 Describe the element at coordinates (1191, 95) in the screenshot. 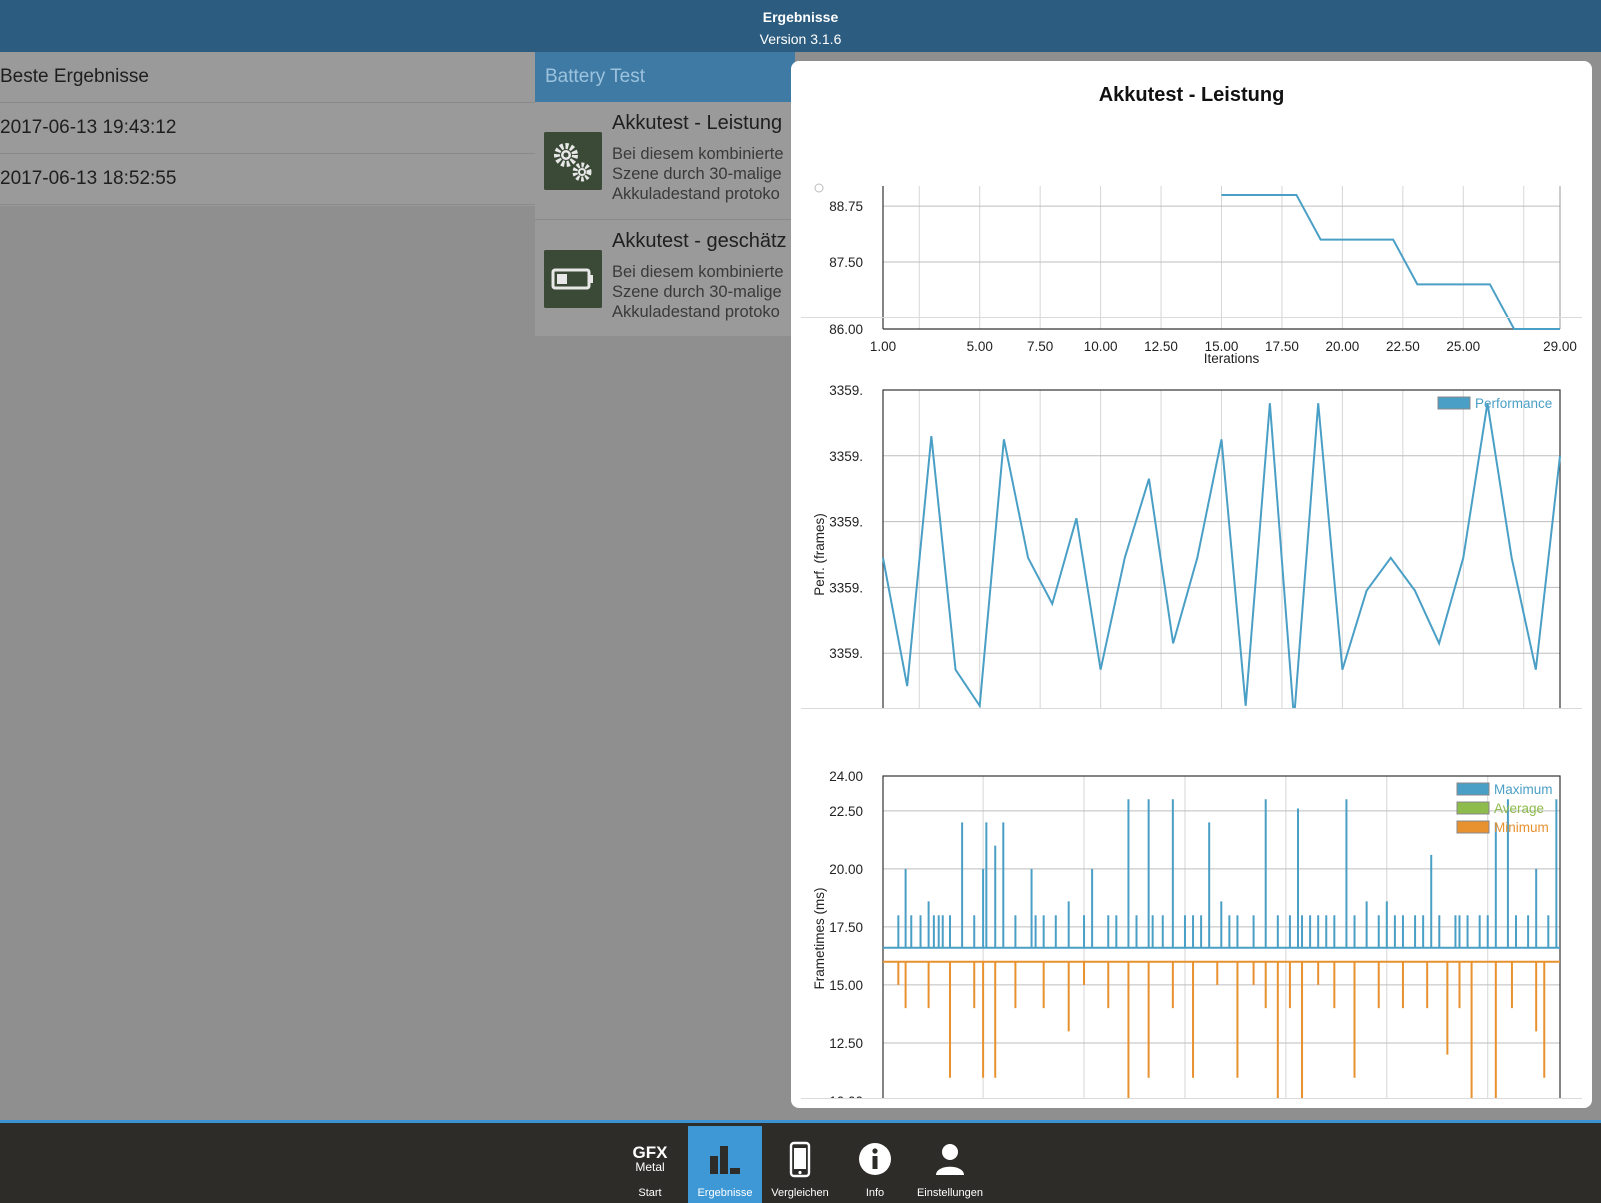

I see `popover-title: Akkutest - Leistung` at that location.